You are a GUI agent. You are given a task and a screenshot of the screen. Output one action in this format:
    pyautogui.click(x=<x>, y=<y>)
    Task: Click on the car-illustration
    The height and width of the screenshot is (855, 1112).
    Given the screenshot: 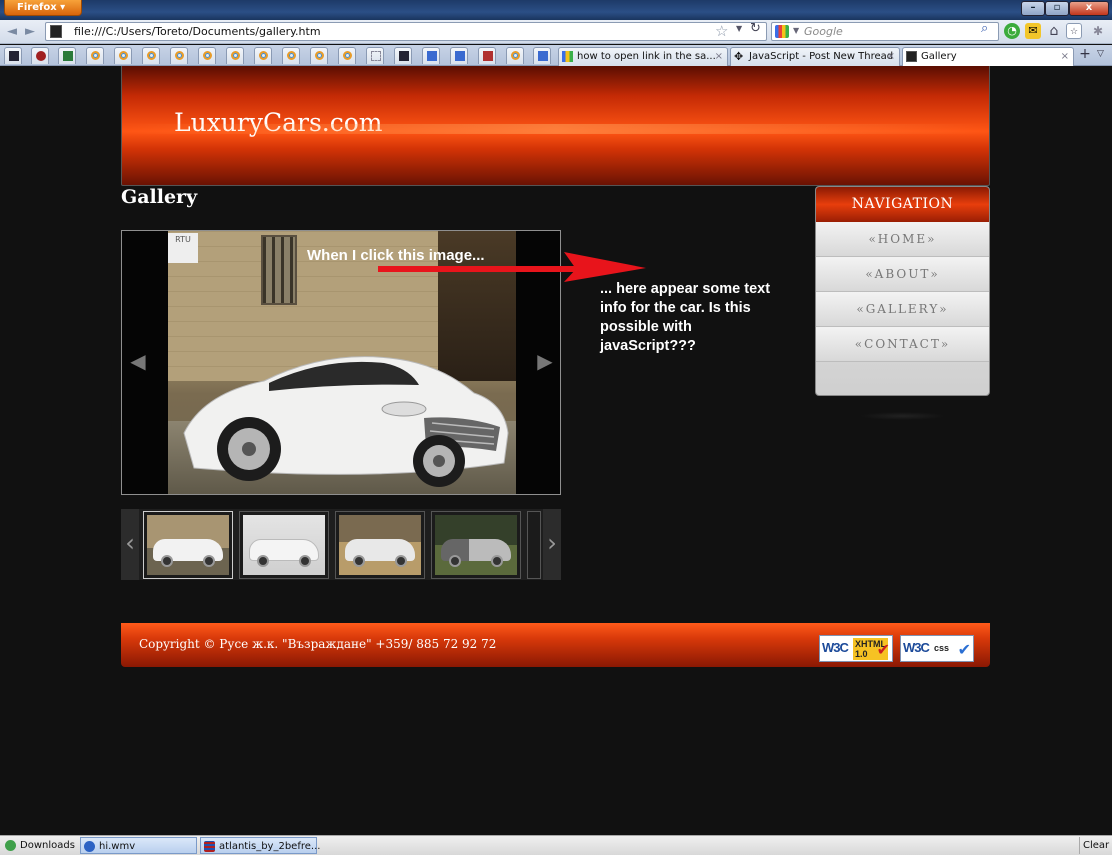 What is the action you would take?
    pyautogui.click(x=346, y=421)
    